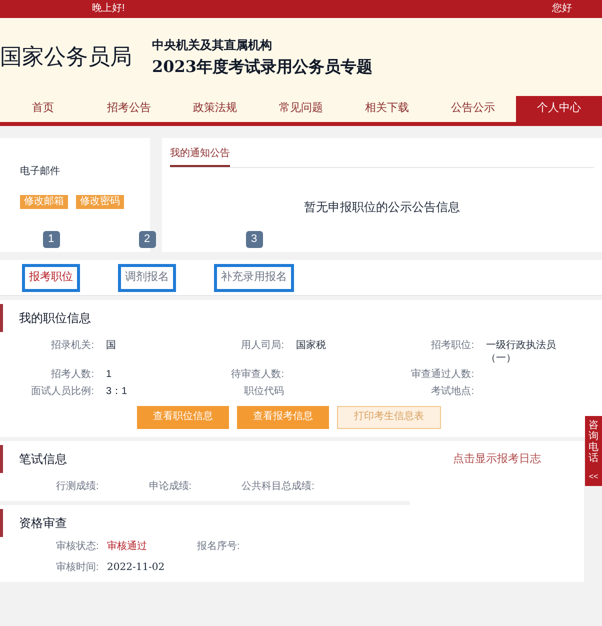  I want to click on field-value: 3：1, so click(117, 392).